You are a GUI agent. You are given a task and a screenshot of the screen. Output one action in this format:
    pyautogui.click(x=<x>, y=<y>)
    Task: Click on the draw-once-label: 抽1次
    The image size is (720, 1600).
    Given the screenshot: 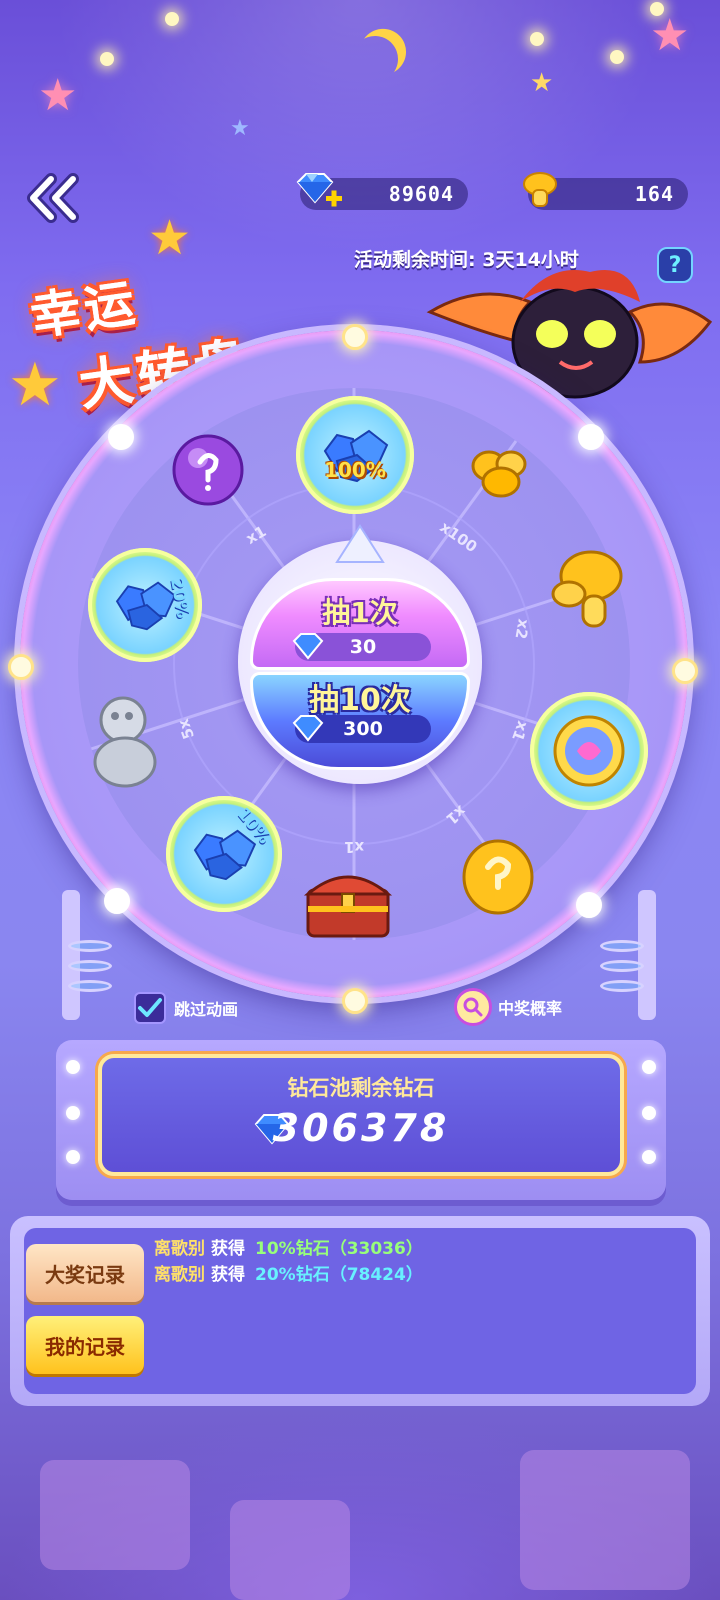 What is the action you would take?
    pyautogui.click(x=360, y=612)
    